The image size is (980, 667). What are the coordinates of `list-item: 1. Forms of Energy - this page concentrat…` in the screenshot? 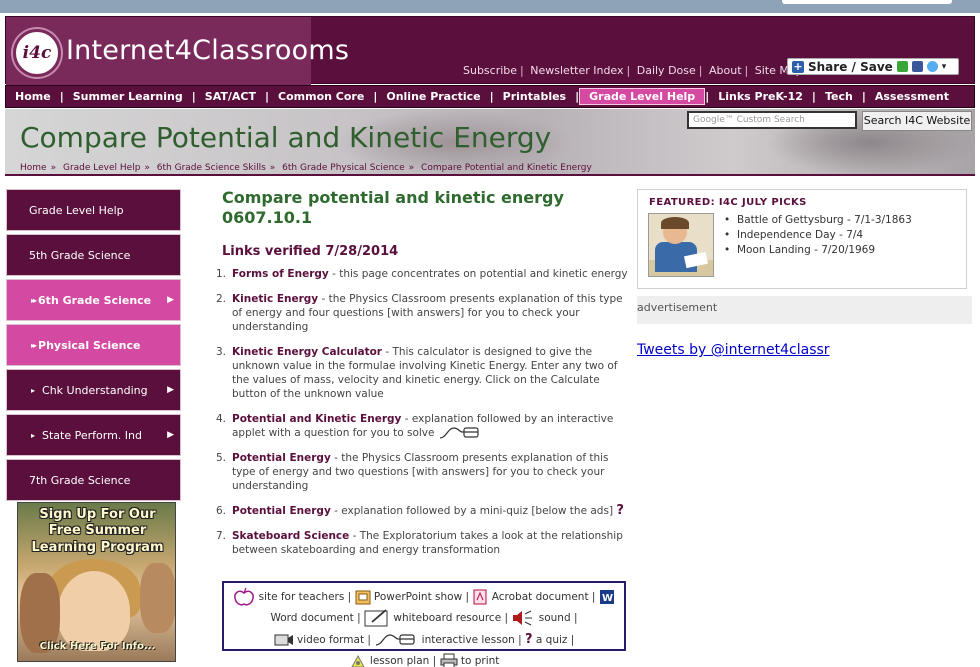 It's located at (423, 274).